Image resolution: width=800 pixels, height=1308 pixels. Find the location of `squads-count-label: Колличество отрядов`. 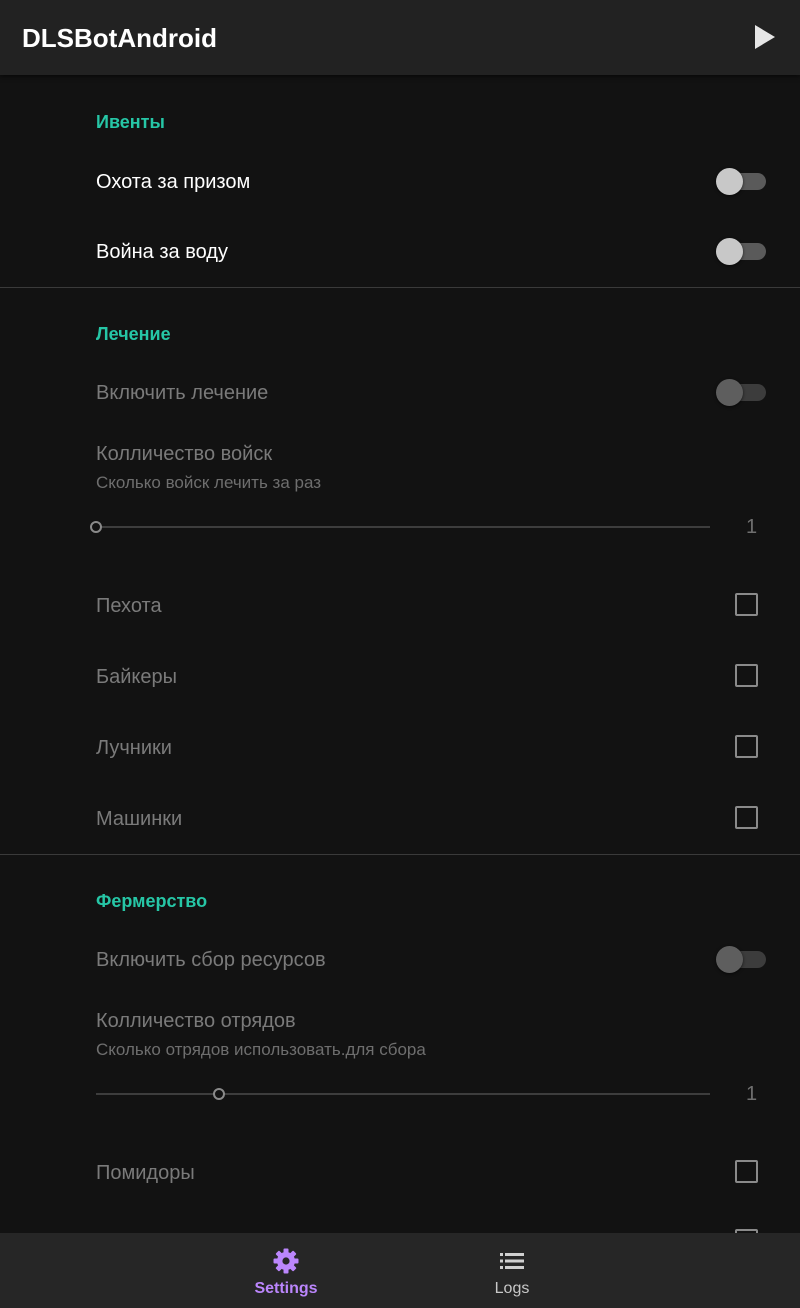

squads-count-label: Колличество отрядов is located at coordinates (196, 1021).